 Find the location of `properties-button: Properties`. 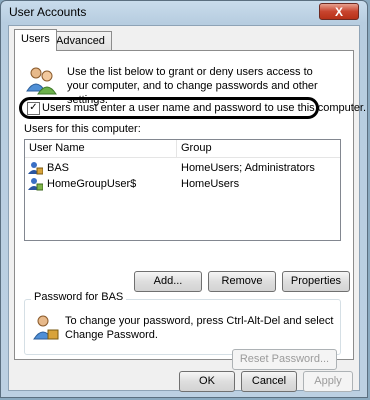

properties-button: Properties is located at coordinates (316, 281).